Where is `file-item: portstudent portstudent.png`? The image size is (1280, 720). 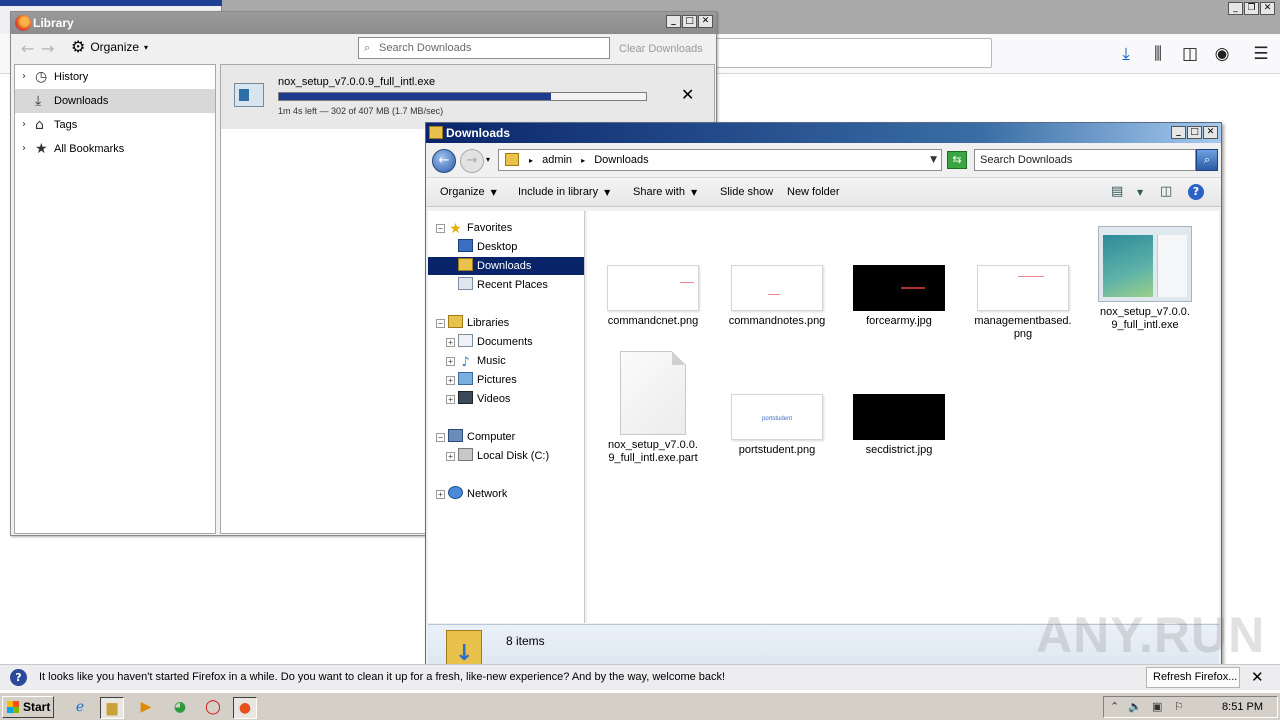
file-item: portstudent portstudent.png is located at coordinates (777, 425).